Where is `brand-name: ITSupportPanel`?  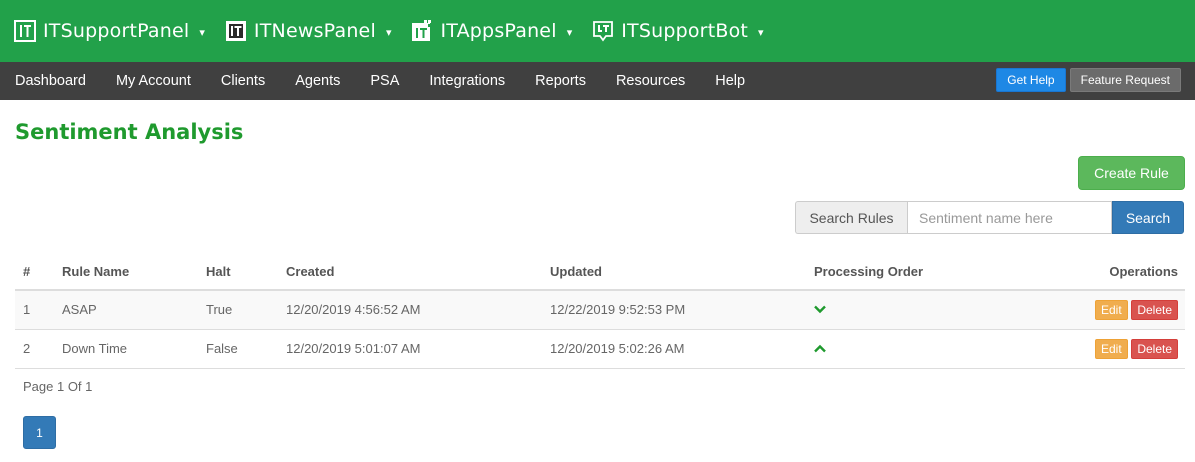
brand-name: ITSupportPanel is located at coordinates (116, 31).